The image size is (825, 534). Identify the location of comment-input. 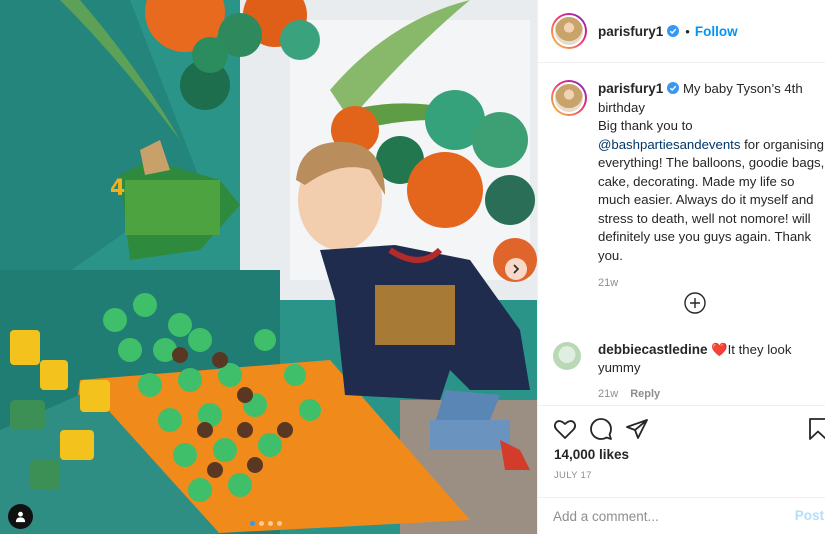
(668, 516).